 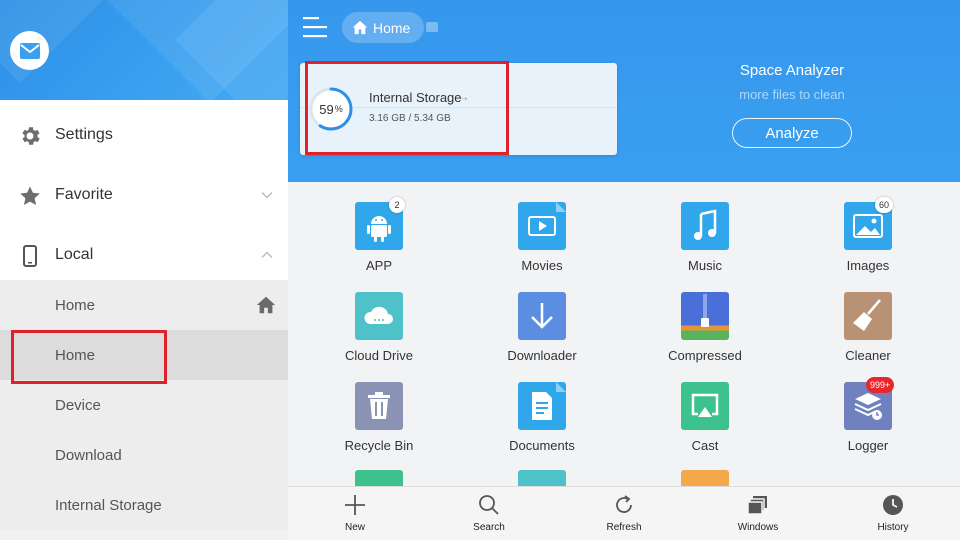 I want to click on analyzer-title: Space Analyzer, so click(x=792, y=70).